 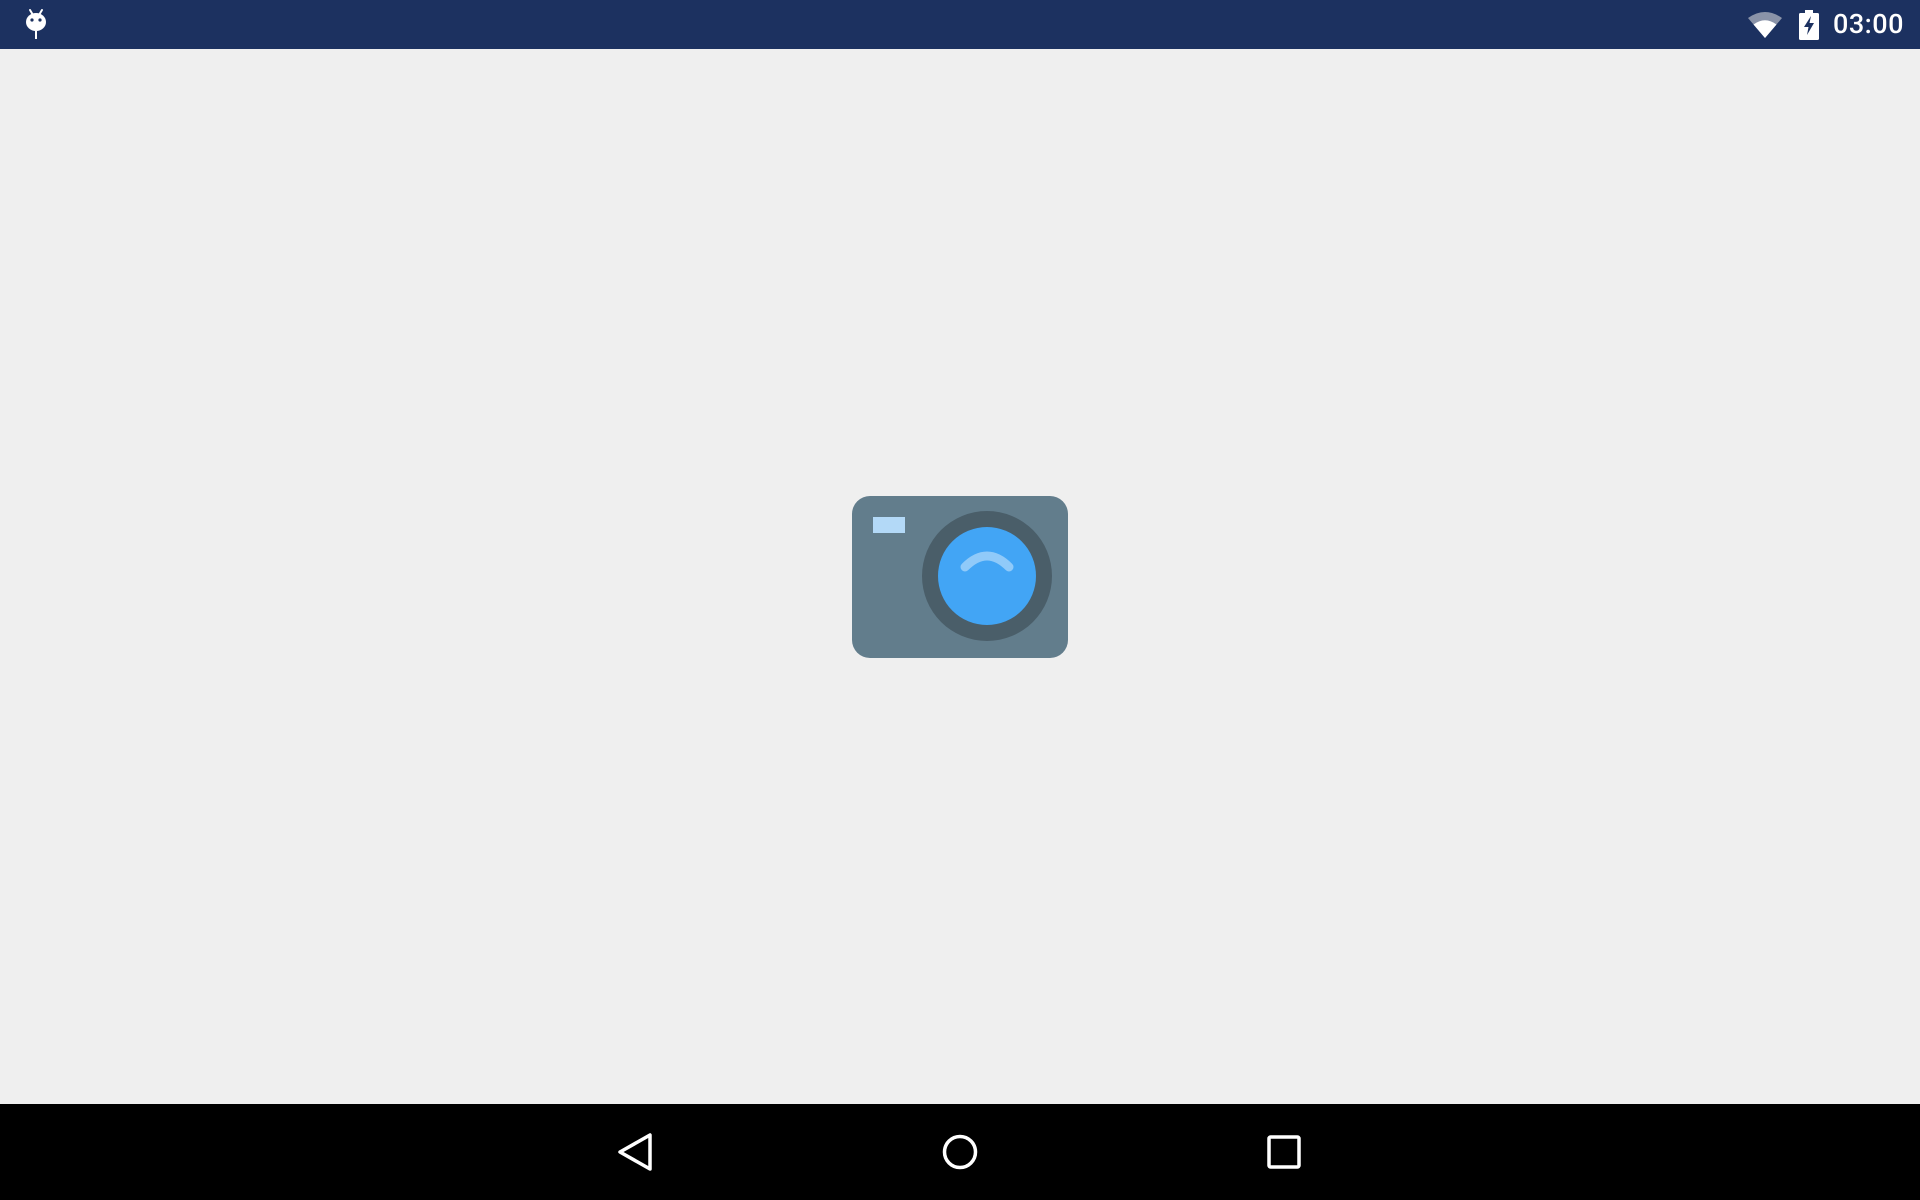 What do you see at coordinates (1808, 24) in the screenshot?
I see `battery-charging-icon` at bounding box center [1808, 24].